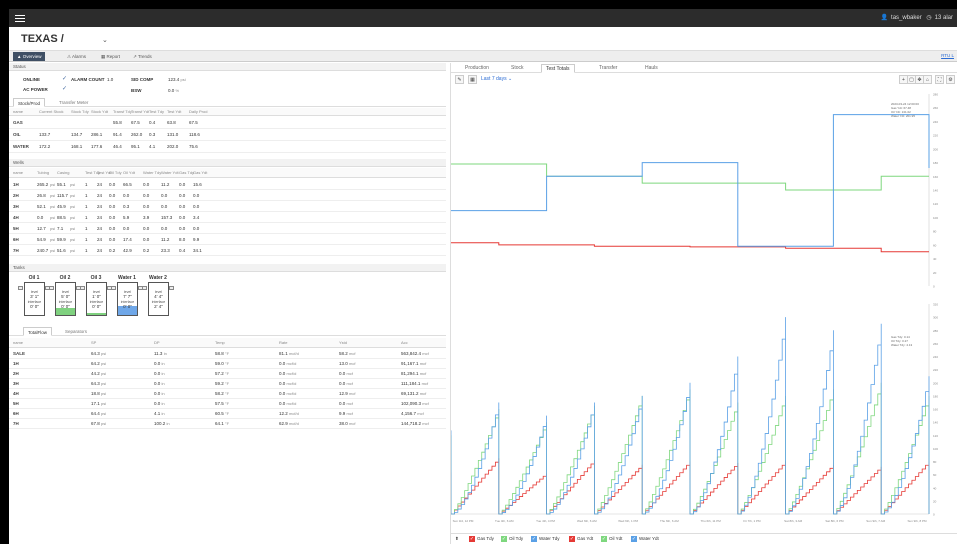 The width and height of the screenshot is (957, 544). I want to click on legend-item: ✓ Water Tdy, so click(545, 539).